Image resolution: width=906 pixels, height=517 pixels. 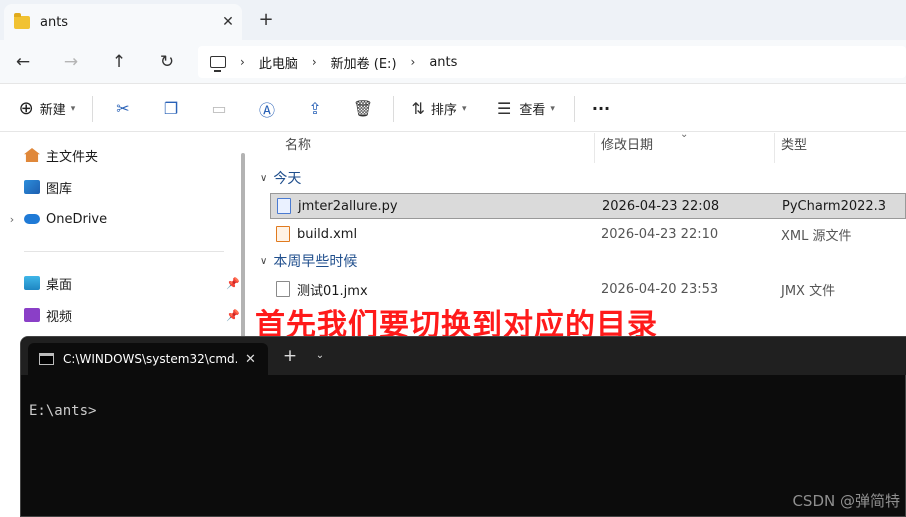 I want to click on file-type: JMX 文件, so click(x=808, y=291).